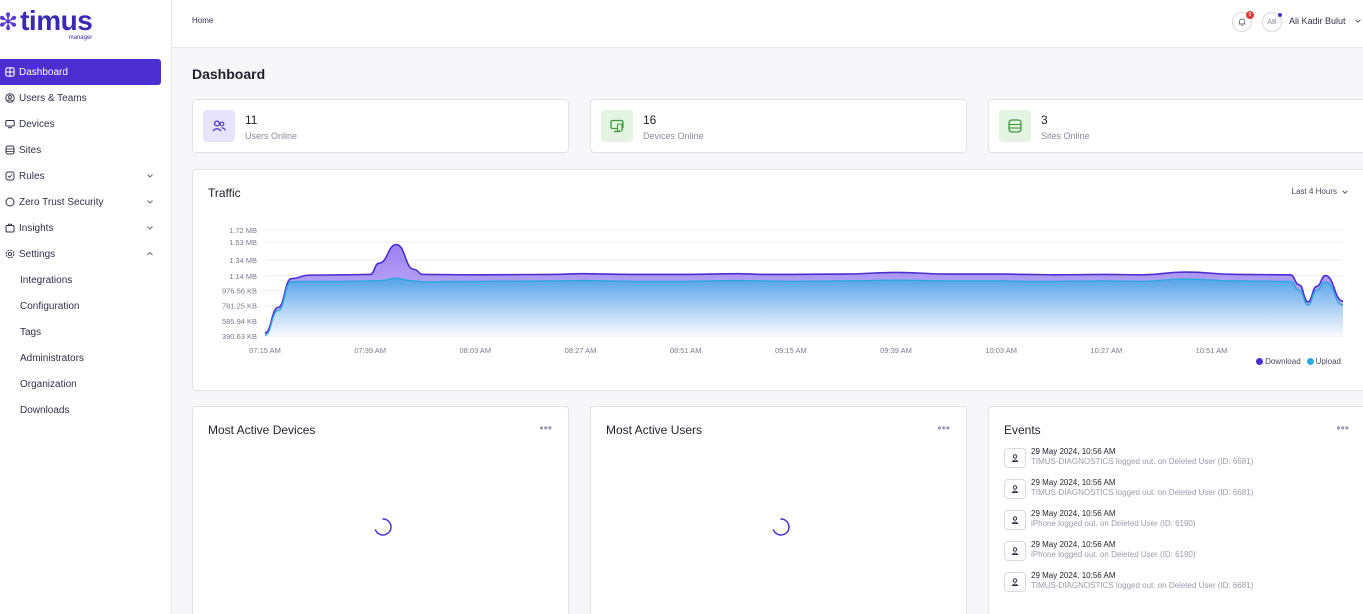 The image size is (1363, 614). I want to click on sidebar-item-label: Rules, so click(32, 176).